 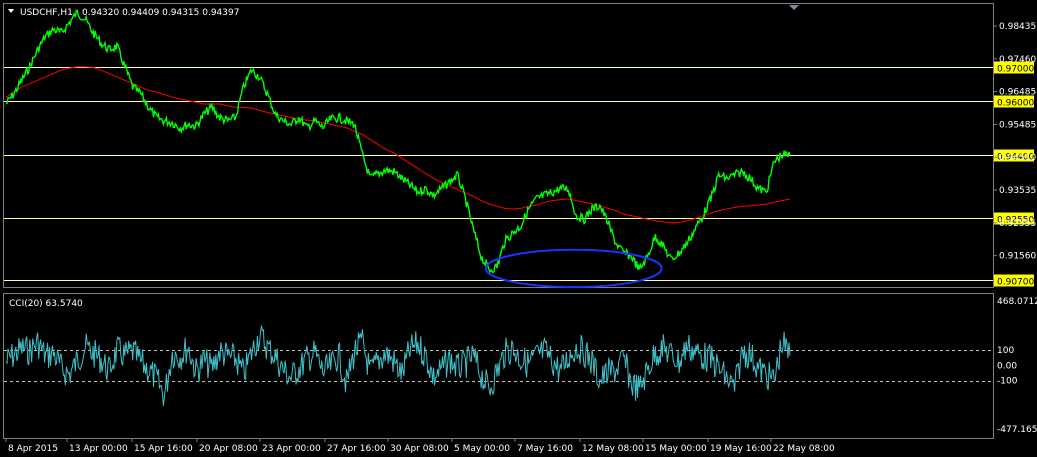 What do you see at coordinates (11, 11) in the screenshot?
I see `collapse-triangle-icon` at bounding box center [11, 11].